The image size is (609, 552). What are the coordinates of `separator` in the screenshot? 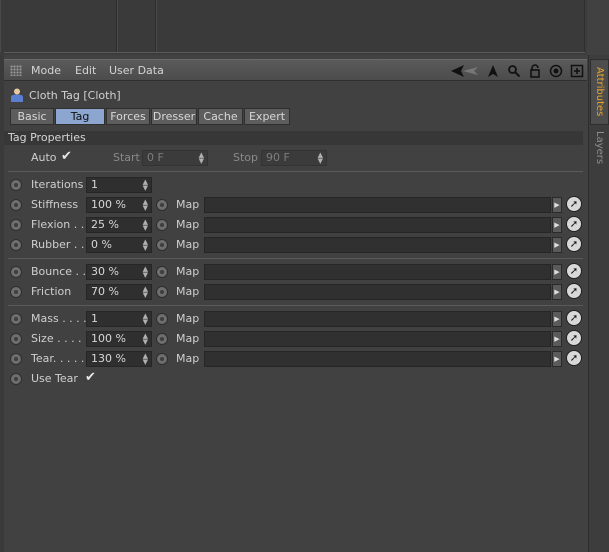 It's located at (295, 258).